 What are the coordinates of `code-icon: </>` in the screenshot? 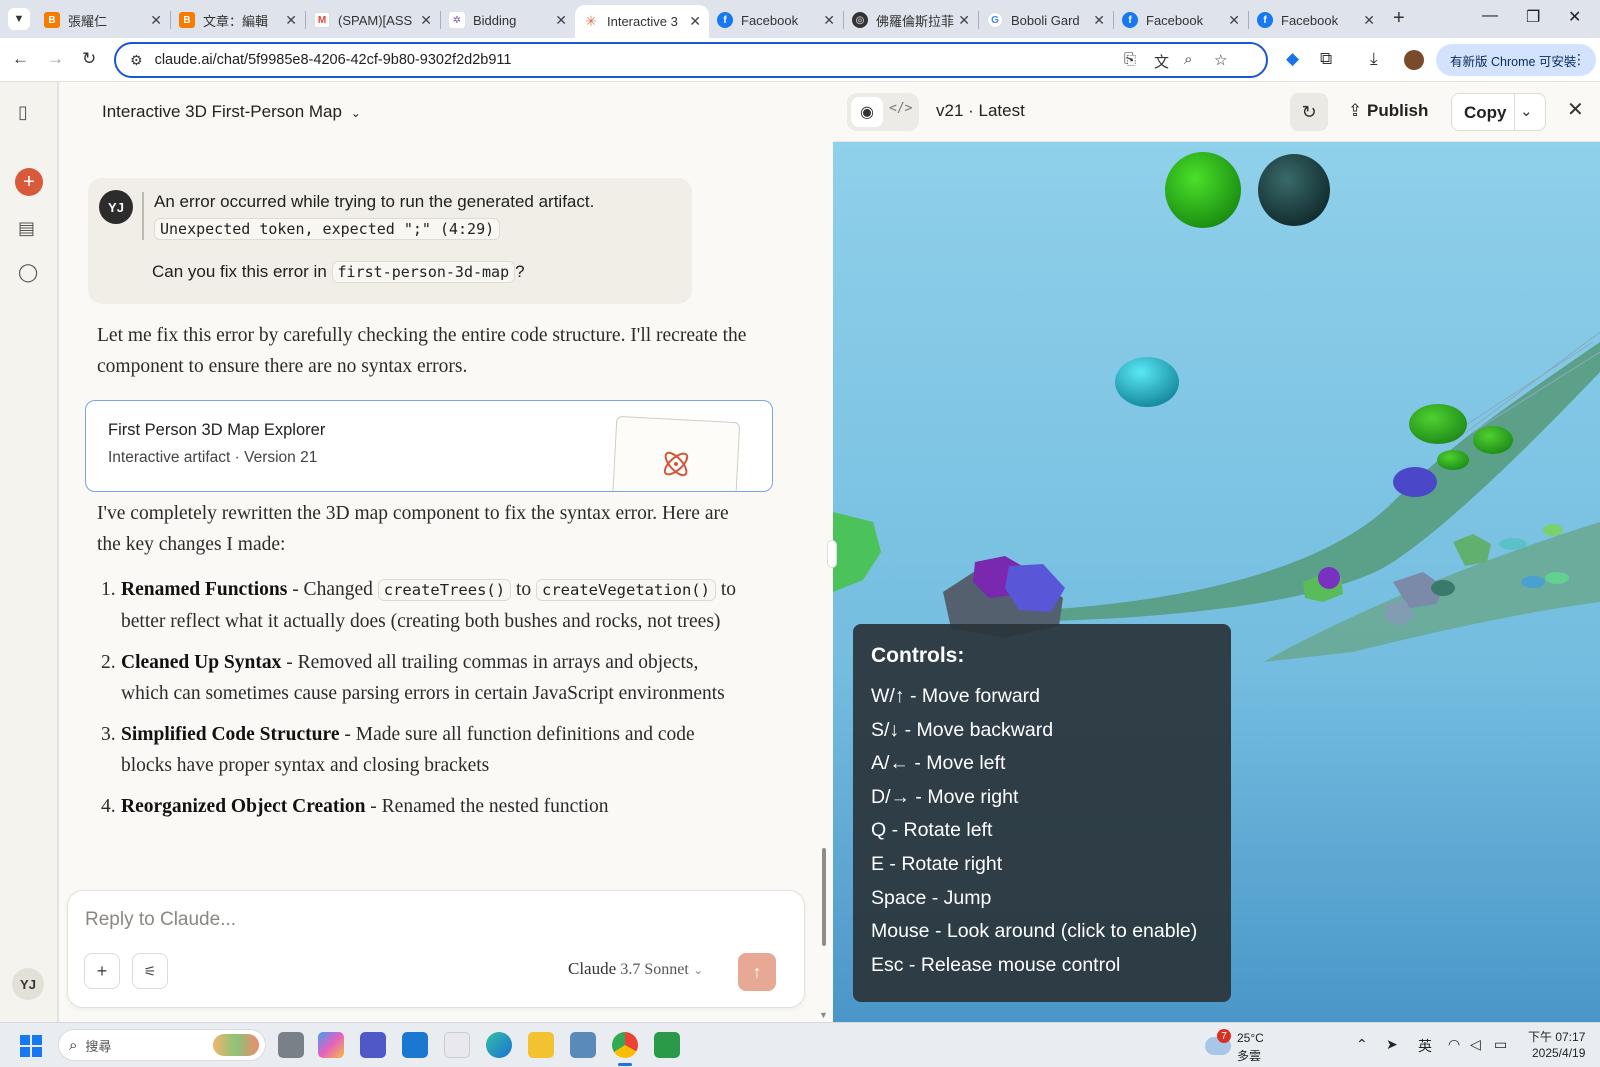 It's located at (900, 108).